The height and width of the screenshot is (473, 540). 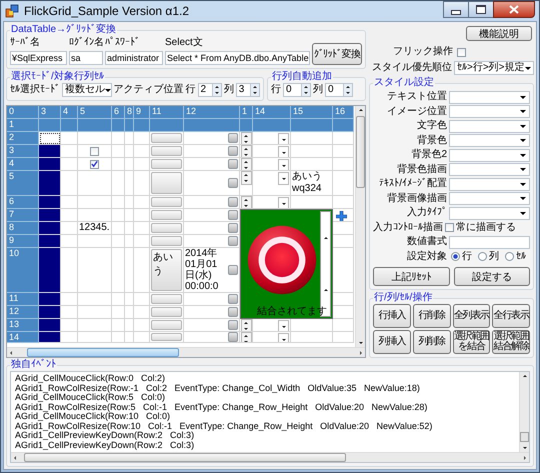 What do you see at coordinates (23, 312) in the screenshot?
I see `row-header: 12` at bounding box center [23, 312].